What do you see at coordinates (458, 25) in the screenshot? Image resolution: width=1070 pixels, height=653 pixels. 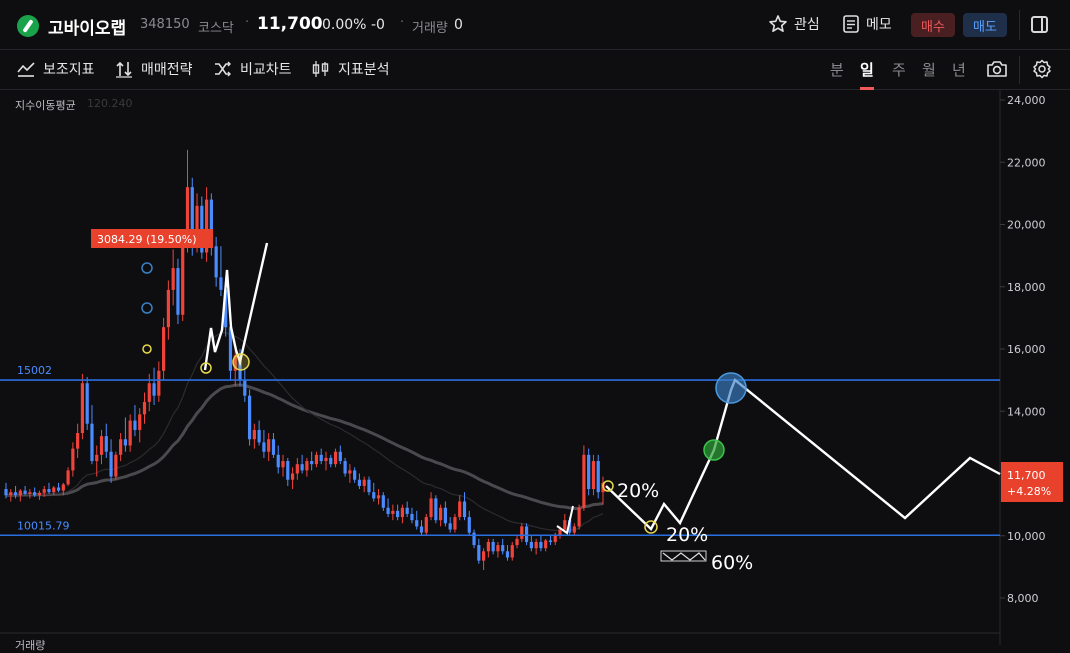 I see `volume-value: 0` at bounding box center [458, 25].